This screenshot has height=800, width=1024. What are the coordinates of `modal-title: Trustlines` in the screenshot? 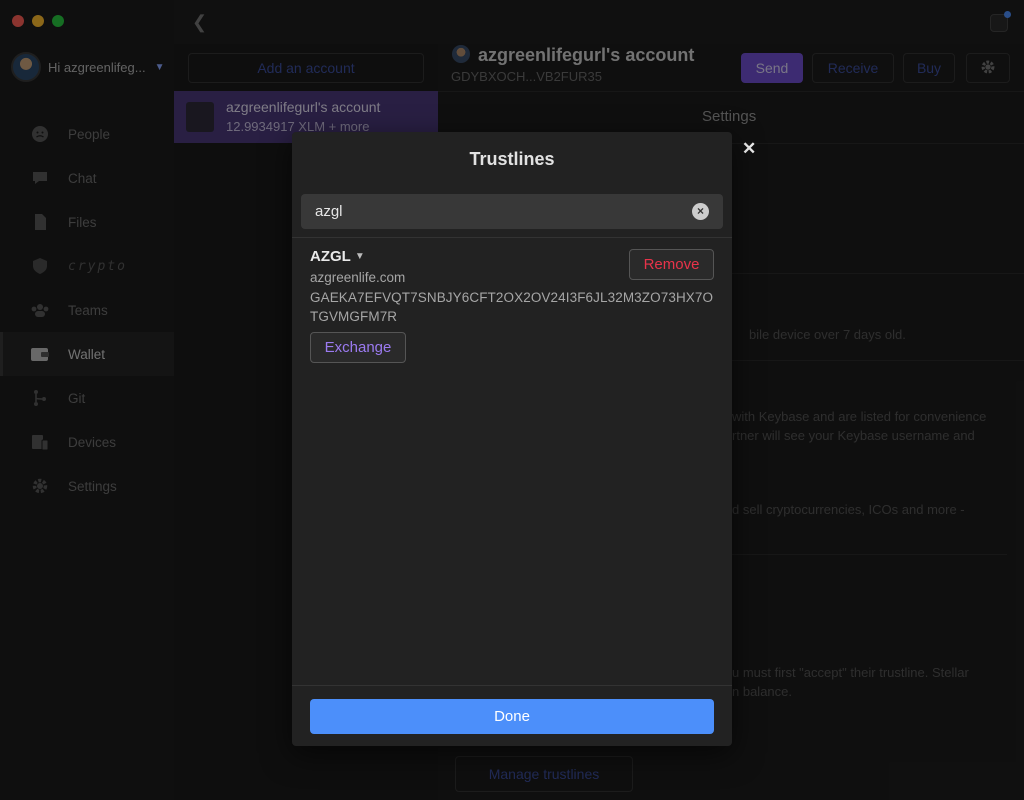 It's located at (512, 159).